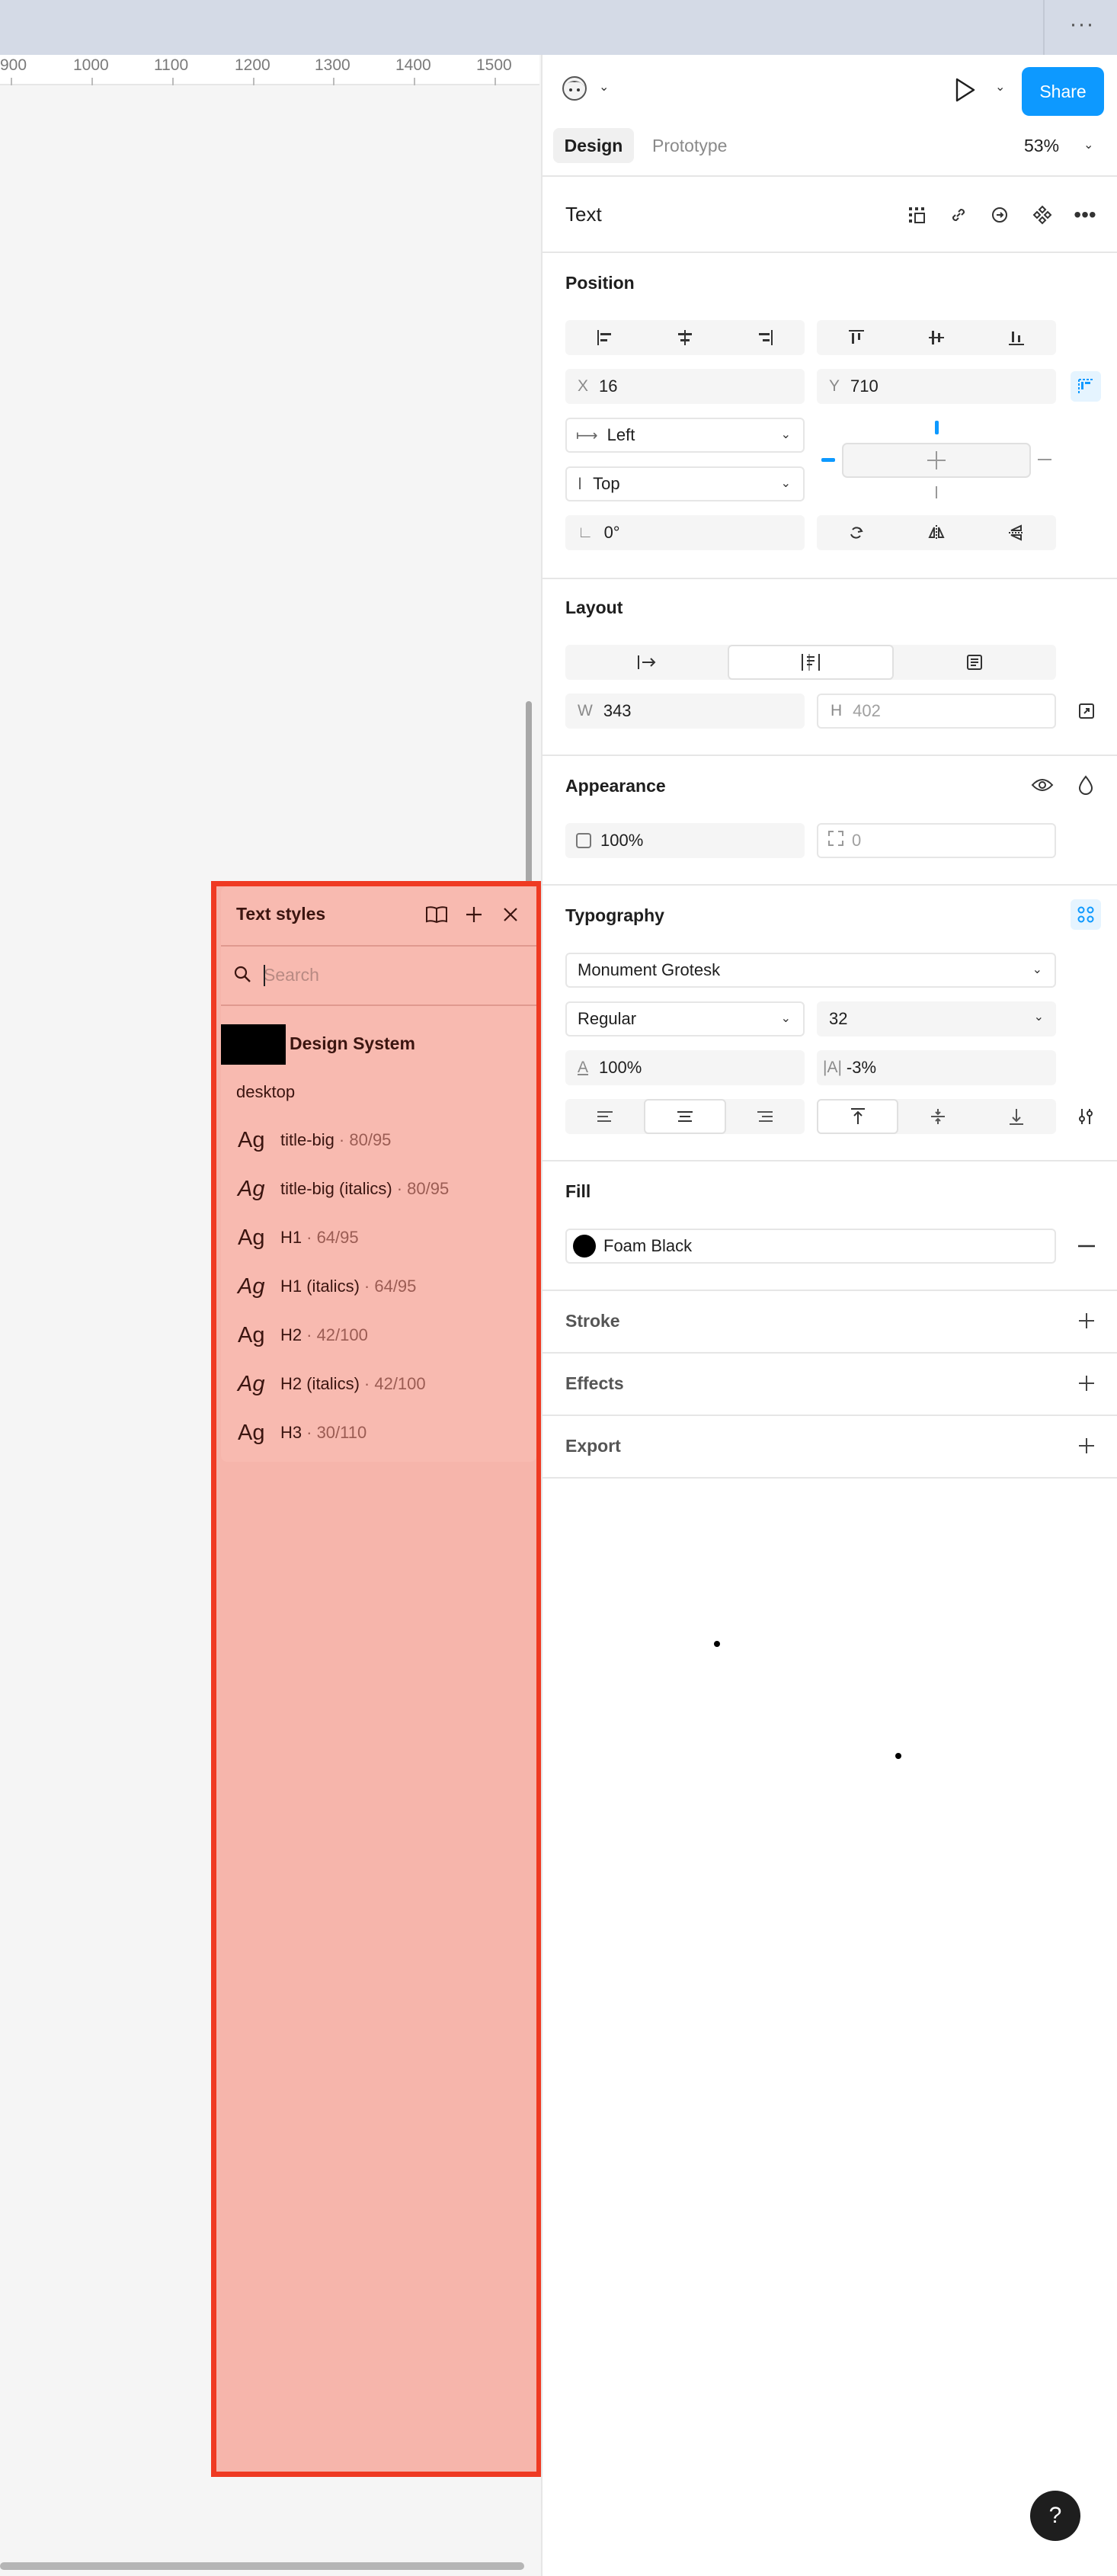  Describe the element at coordinates (1082, 25) in the screenshot. I see `more-options-icon: ···` at that location.